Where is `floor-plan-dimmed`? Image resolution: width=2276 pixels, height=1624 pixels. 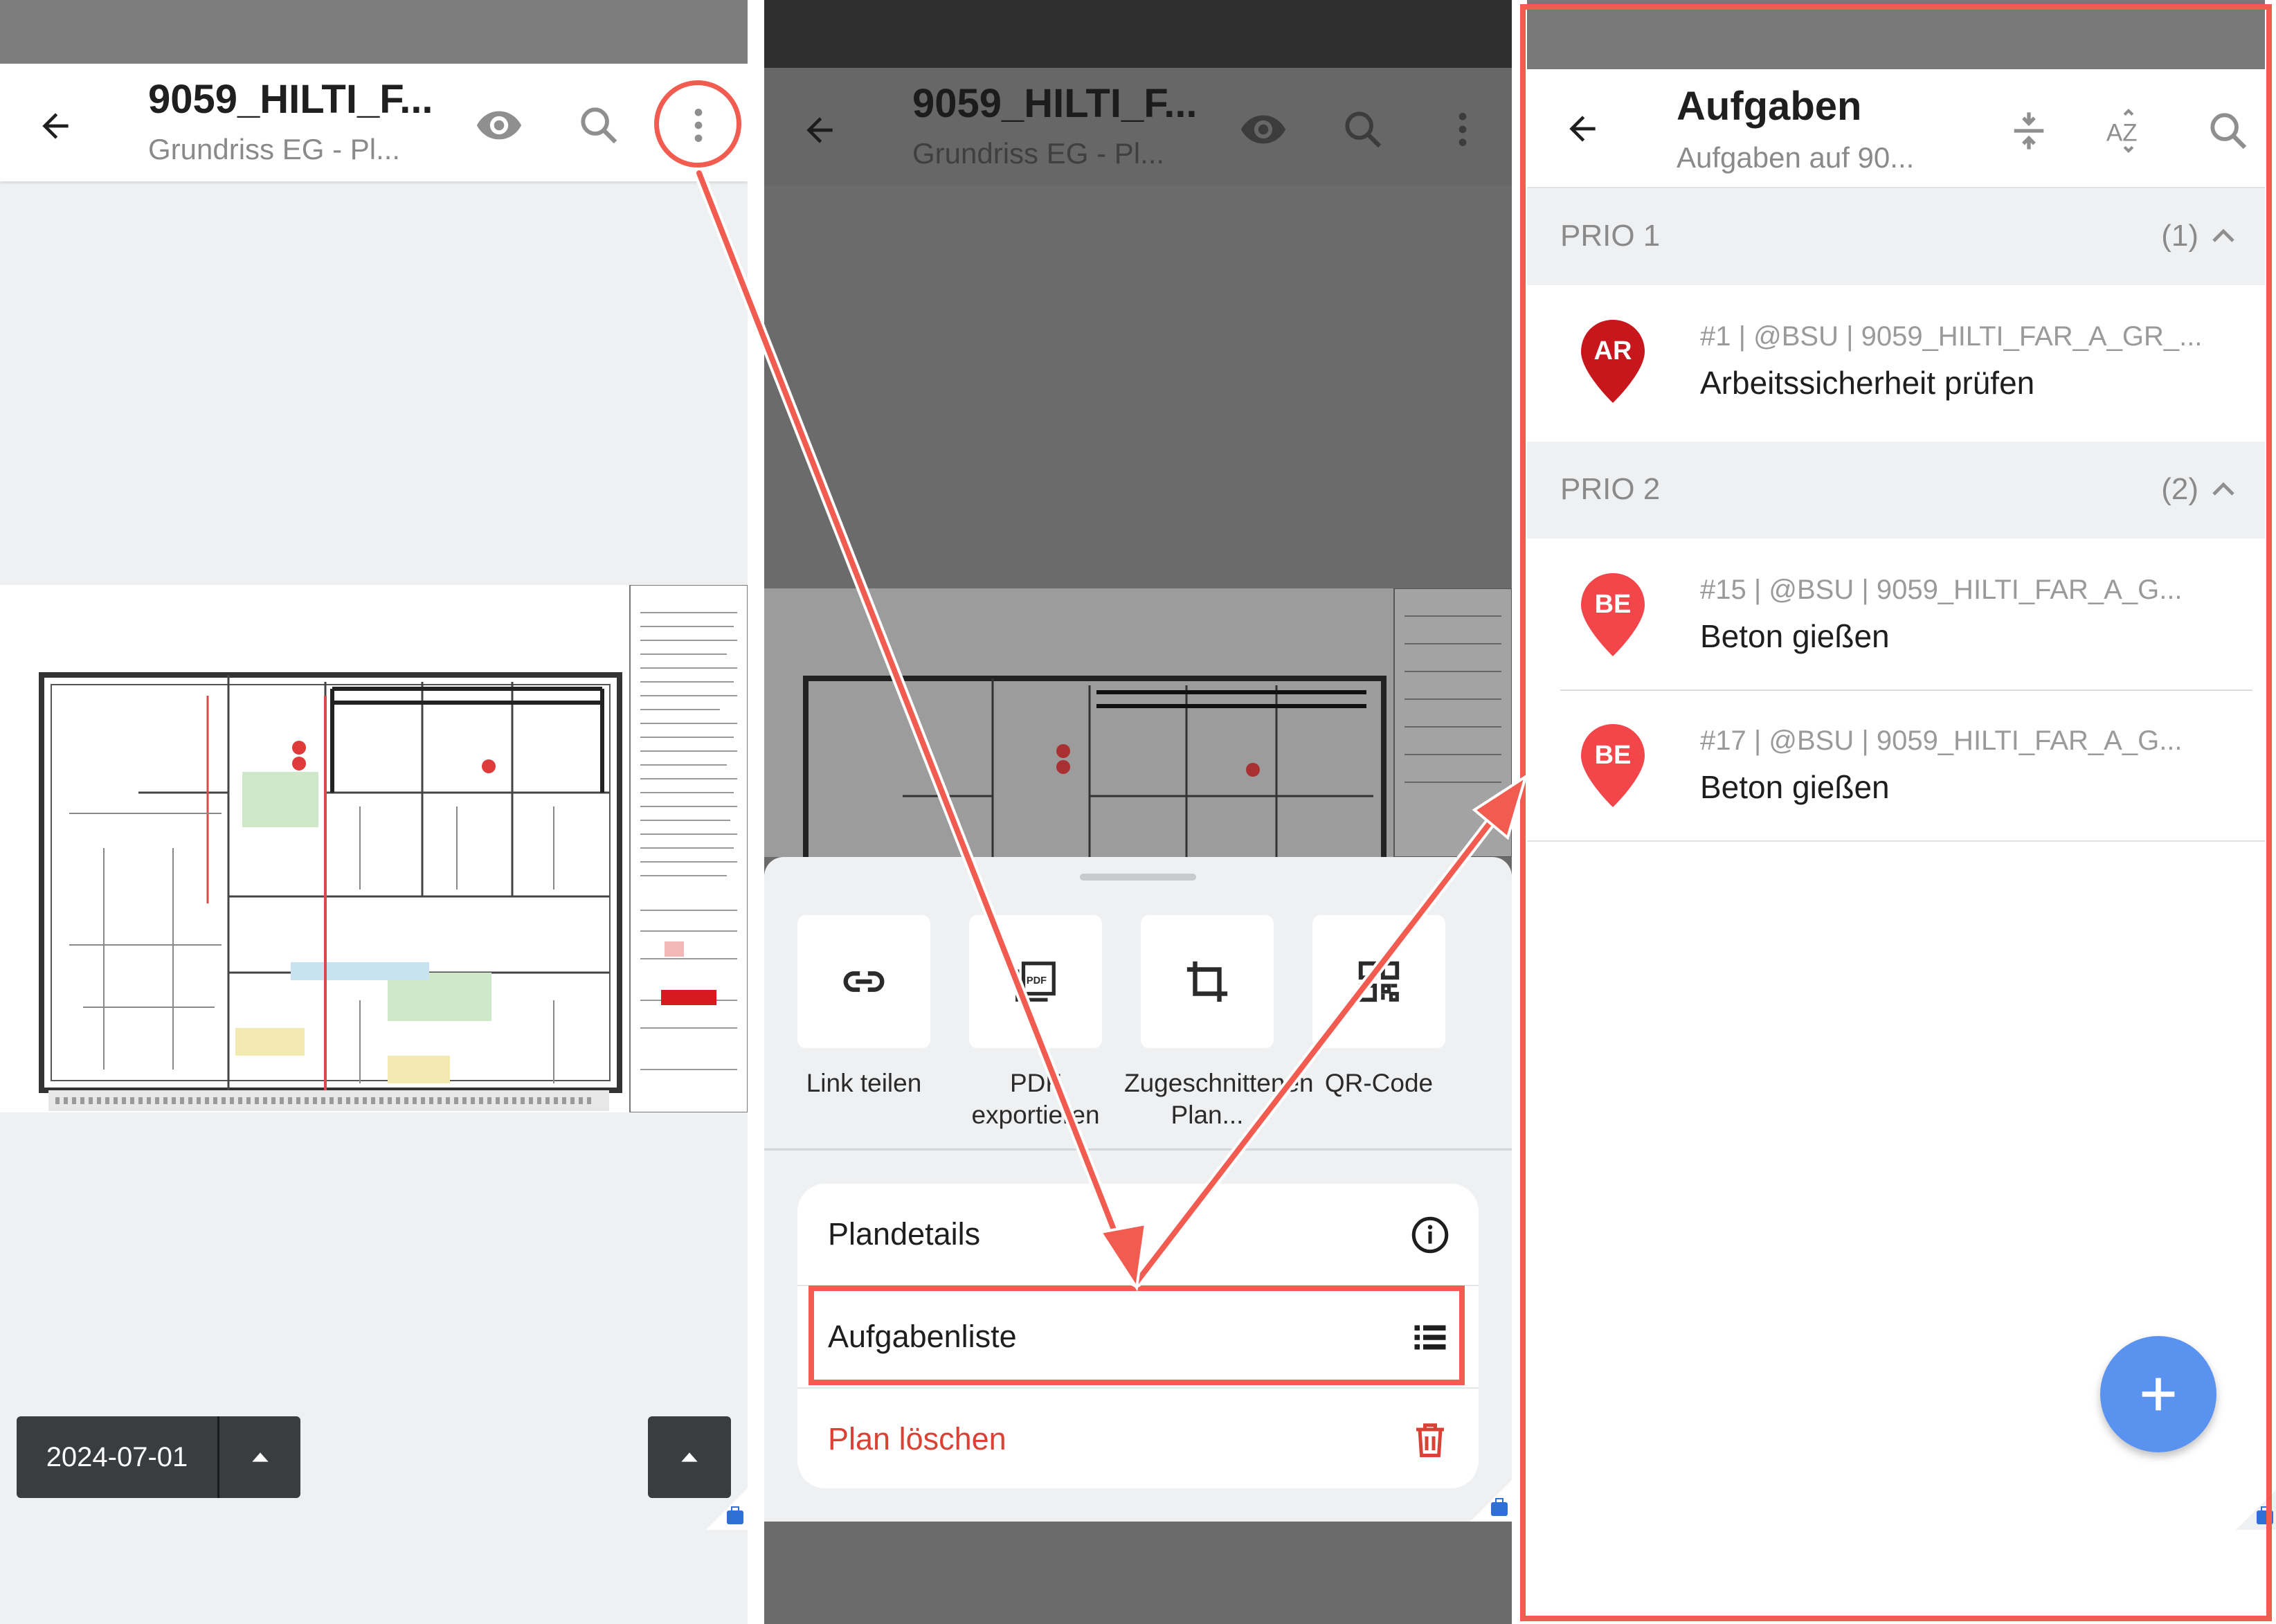 floor-plan-dimmed is located at coordinates (1138, 738).